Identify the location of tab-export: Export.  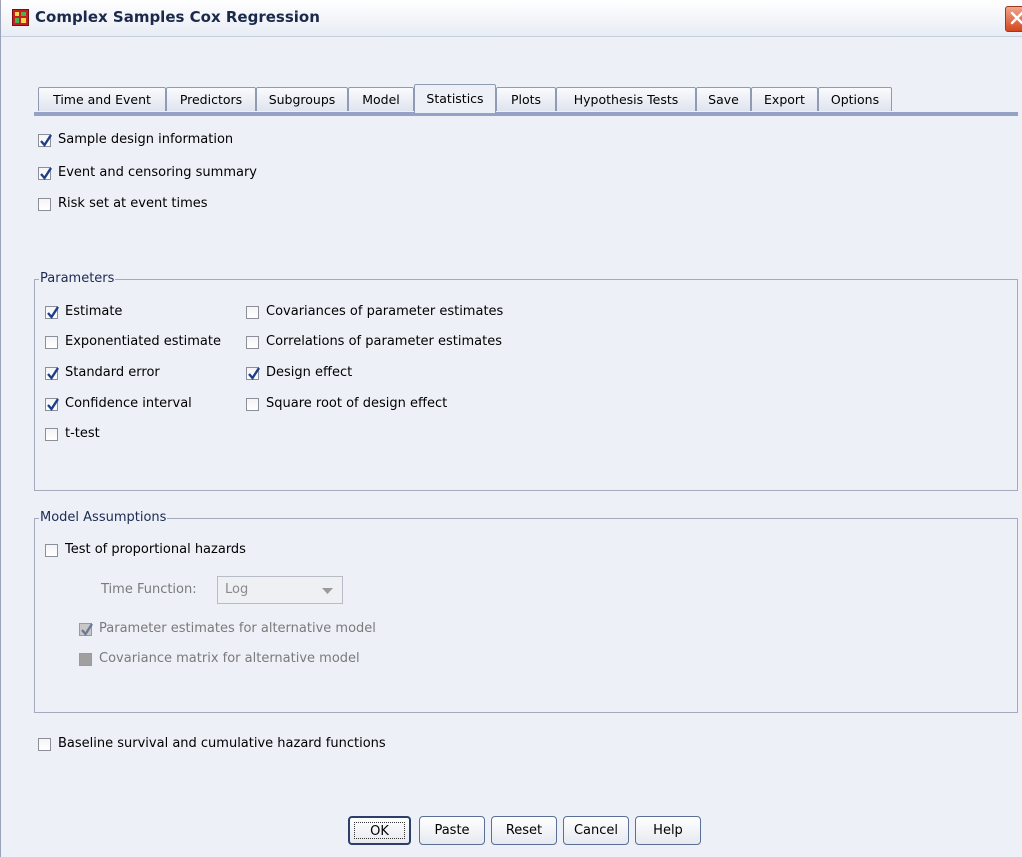
(784, 99).